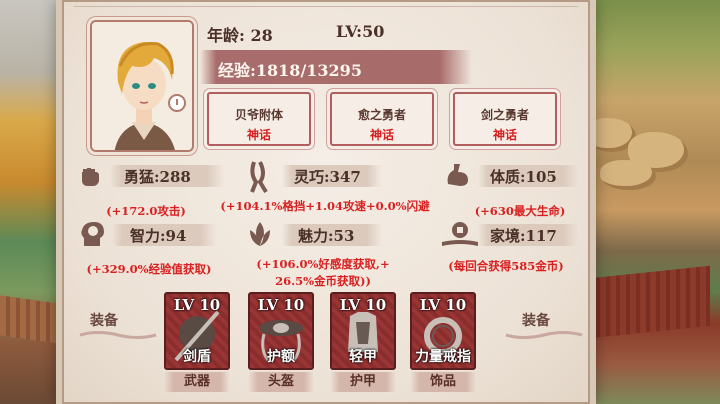  Describe the element at coordinates (90, 177) in the screenshot. I see `fist-icon` at that location.